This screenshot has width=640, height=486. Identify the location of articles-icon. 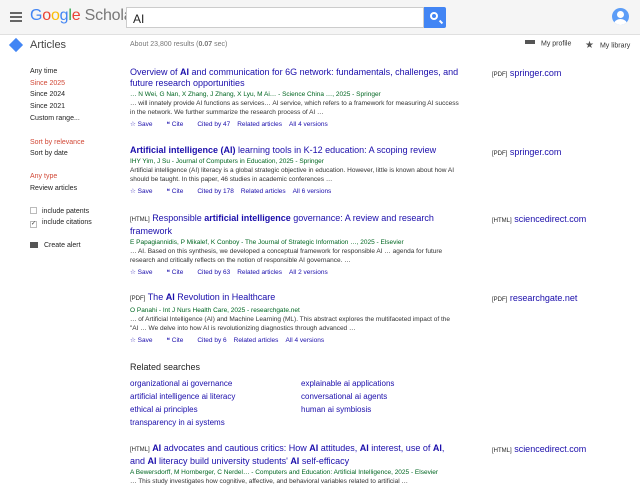
(16, 45).